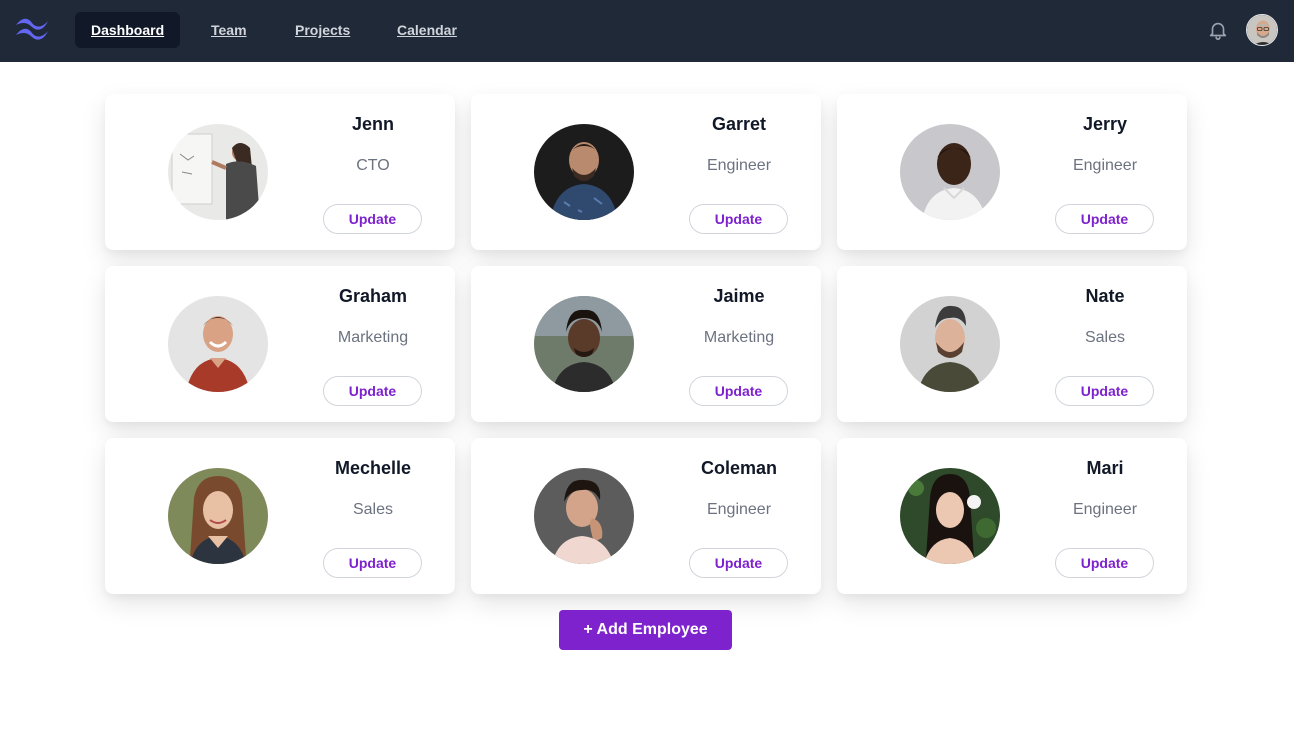 This screenshot has width=1294, height=737. Describe the element at coordinates (280, 172) in the screenshot. I see `employee-card: Jenn CTO Update` at that location.